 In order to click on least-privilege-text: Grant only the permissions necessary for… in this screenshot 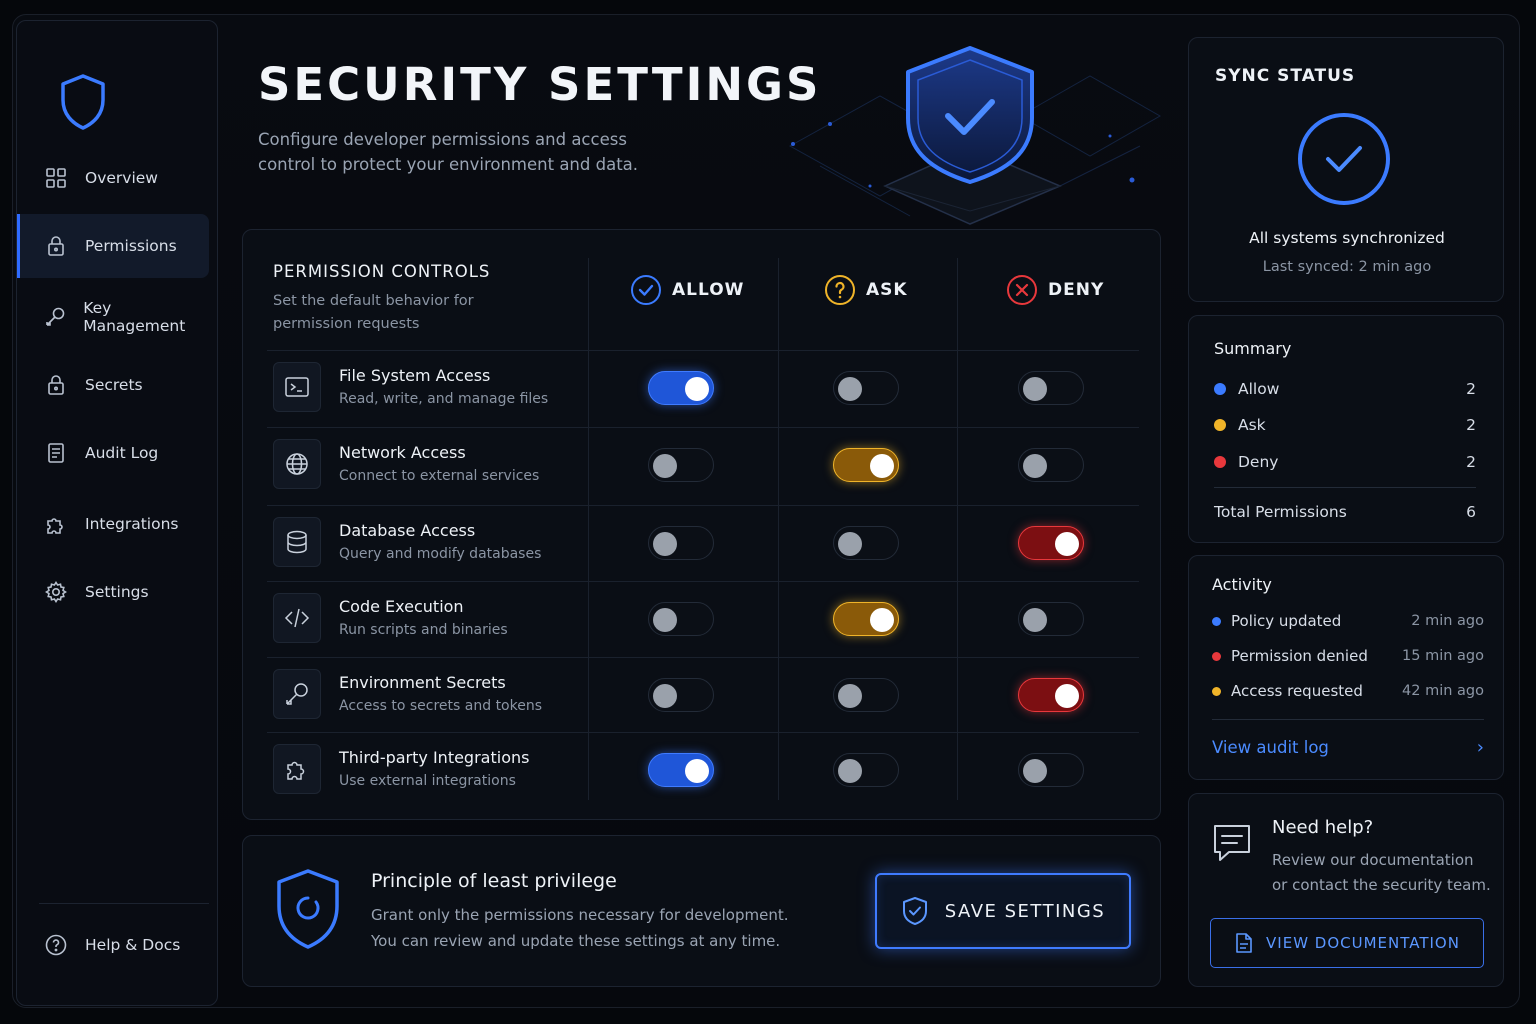, I will do `click(580, 928)`.